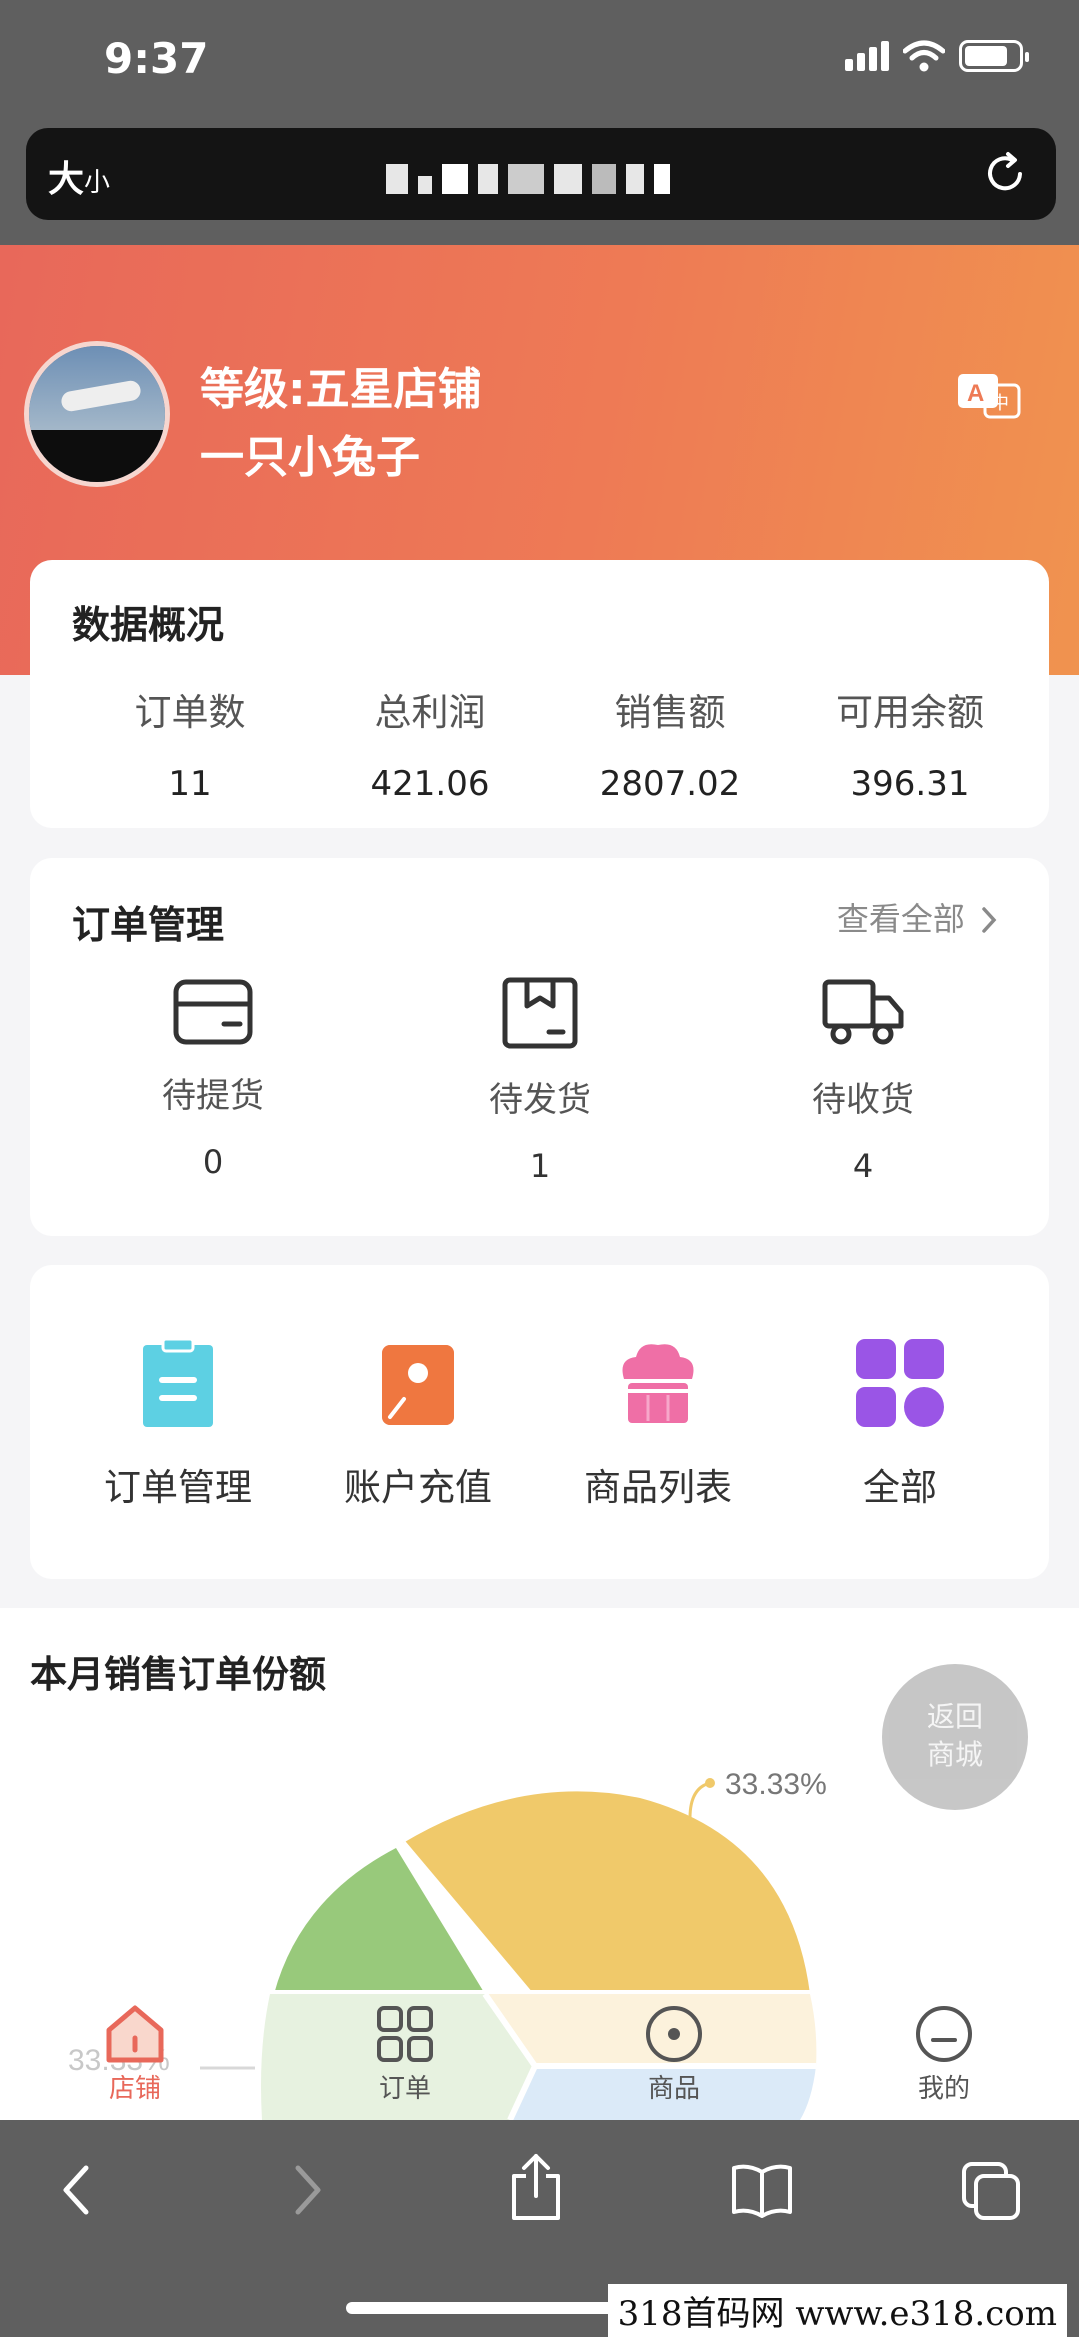 This screenshot has width=1079, height=2337. I want to click on forward-icon, so click(308, 2190).